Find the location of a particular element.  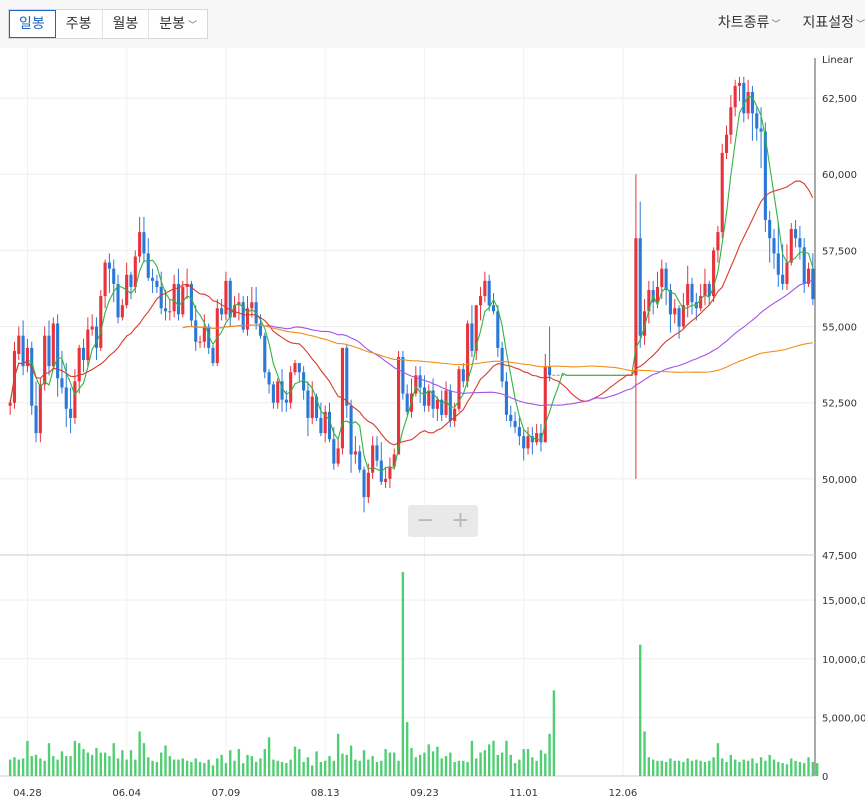

chevron-down-icon: ﹀ is located at coordinates (860, 25).